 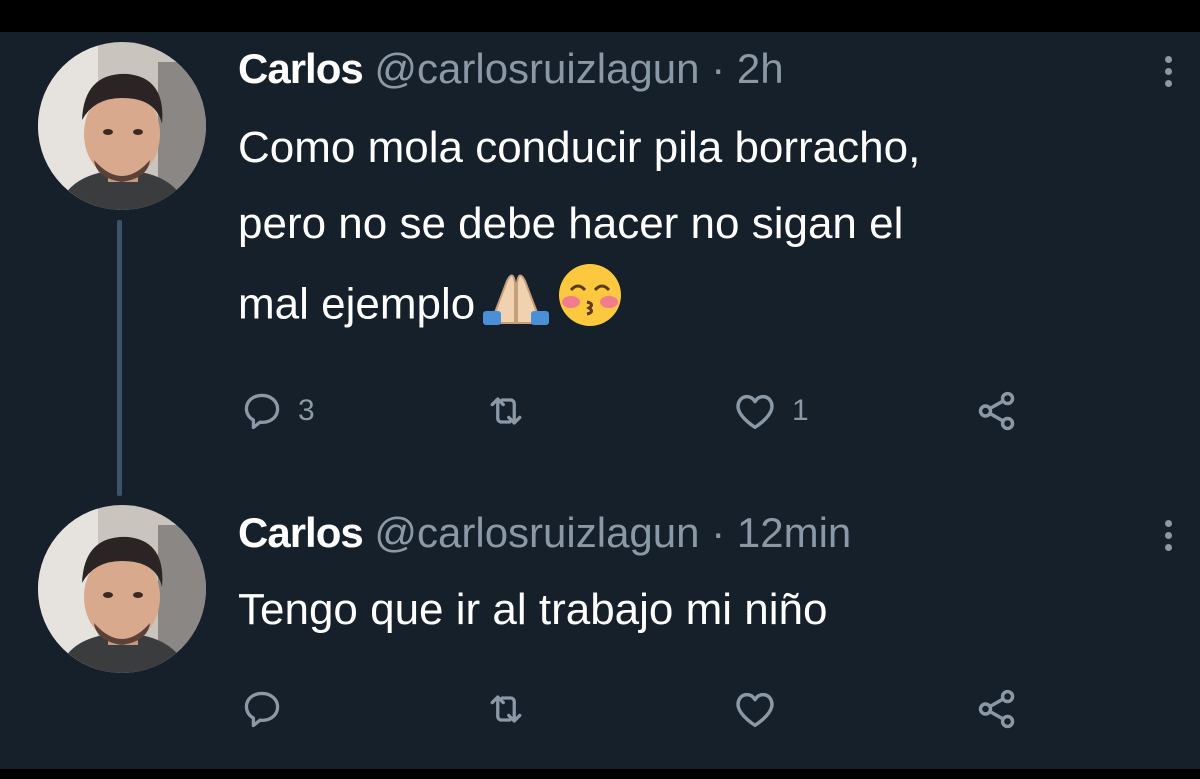 I want to click on timestamp: 12min, so click(x=794, y=532).